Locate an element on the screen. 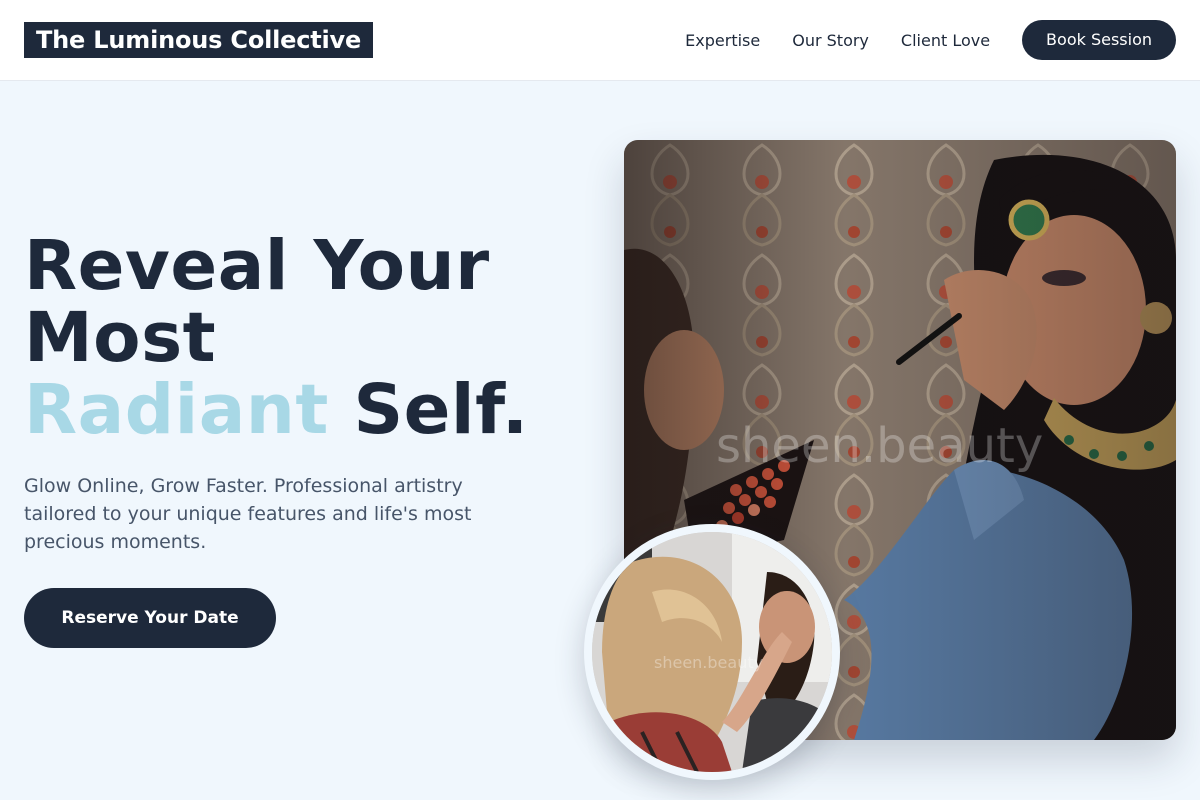 The image size is (1200, 800). hero-headline: Reveal Your Most Radiant Self. is located at coordinates (304, 338).